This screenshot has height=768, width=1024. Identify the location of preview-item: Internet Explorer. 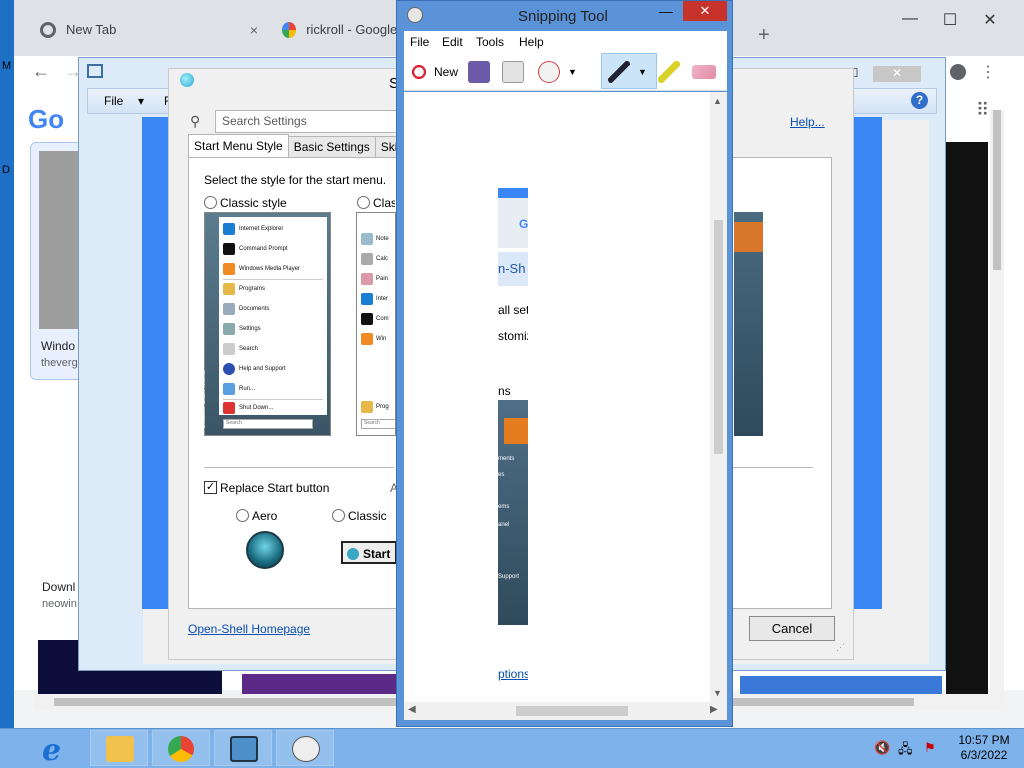
(253, 229).